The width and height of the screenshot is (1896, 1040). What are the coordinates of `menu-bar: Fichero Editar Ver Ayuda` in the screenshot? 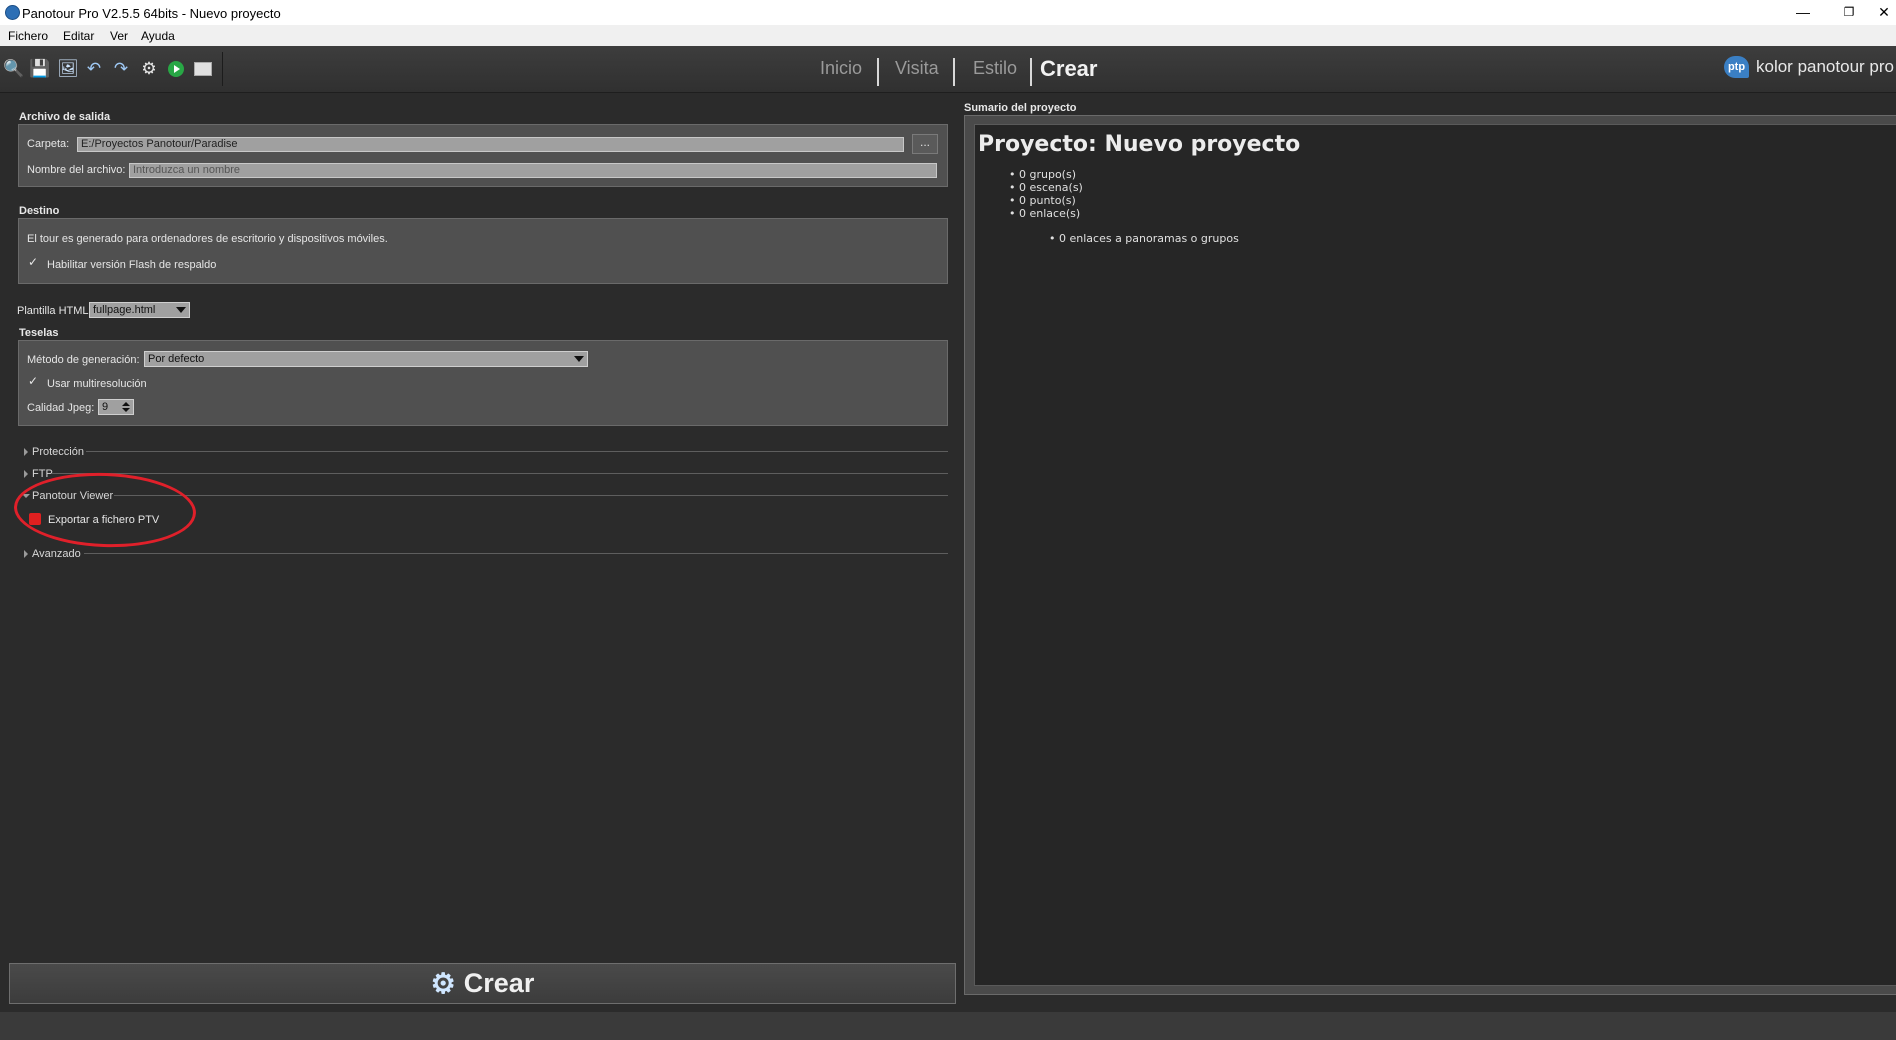 It's located at (948, 35).